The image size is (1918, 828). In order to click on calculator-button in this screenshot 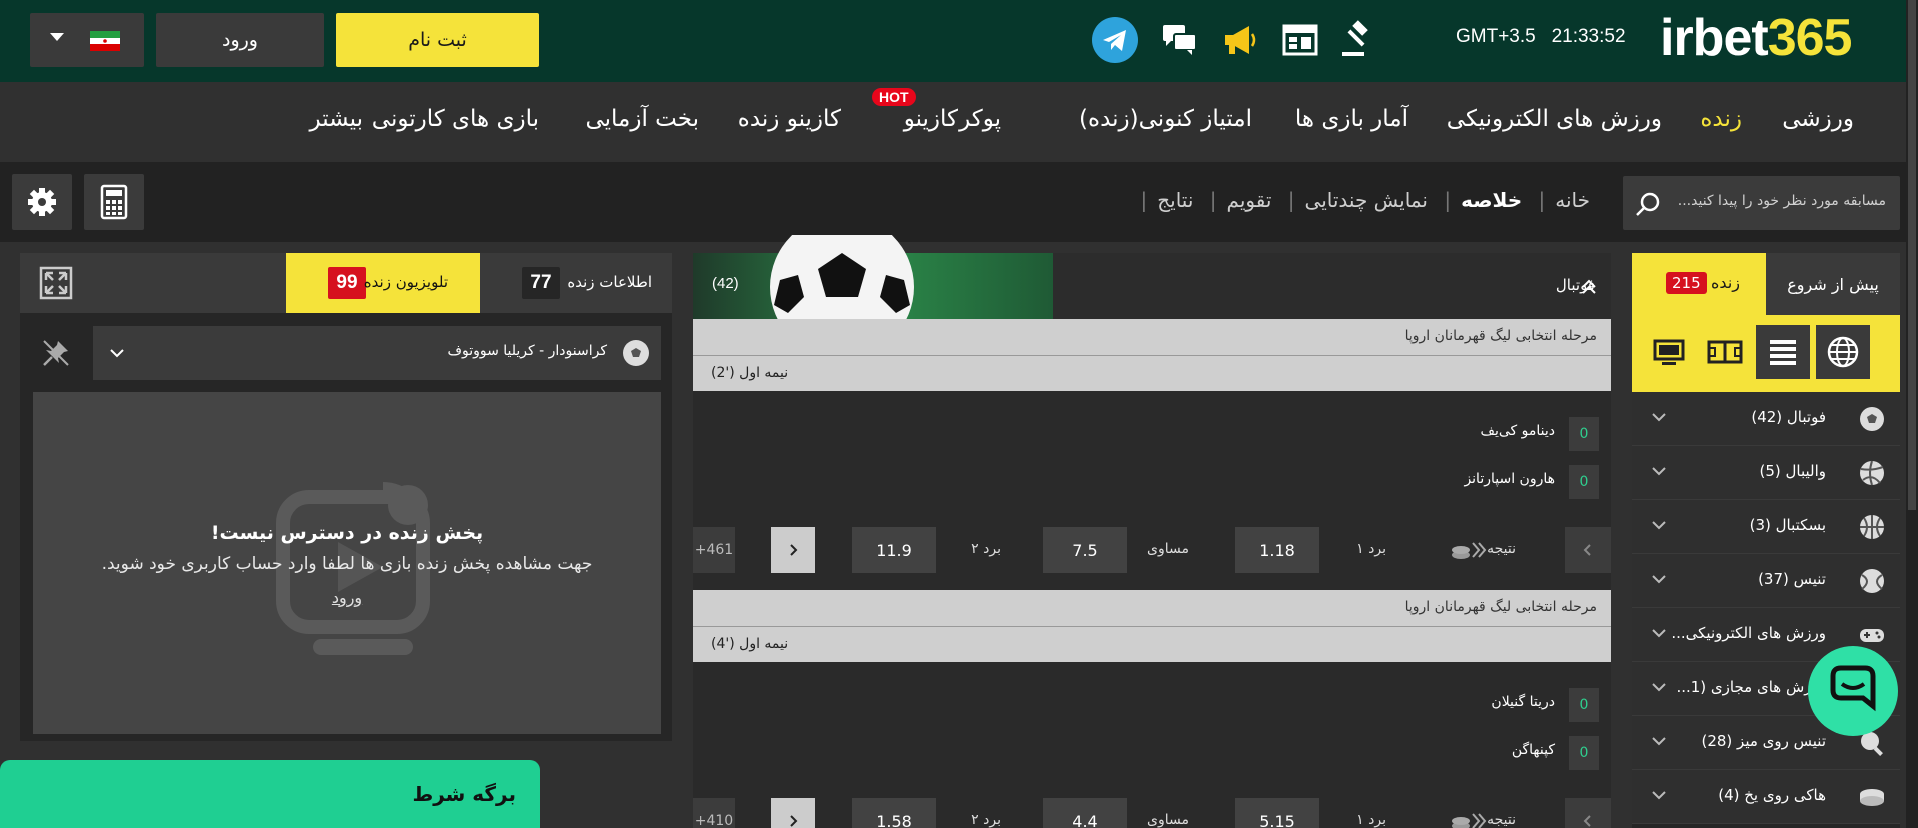, I will do `click(114, 202)`.